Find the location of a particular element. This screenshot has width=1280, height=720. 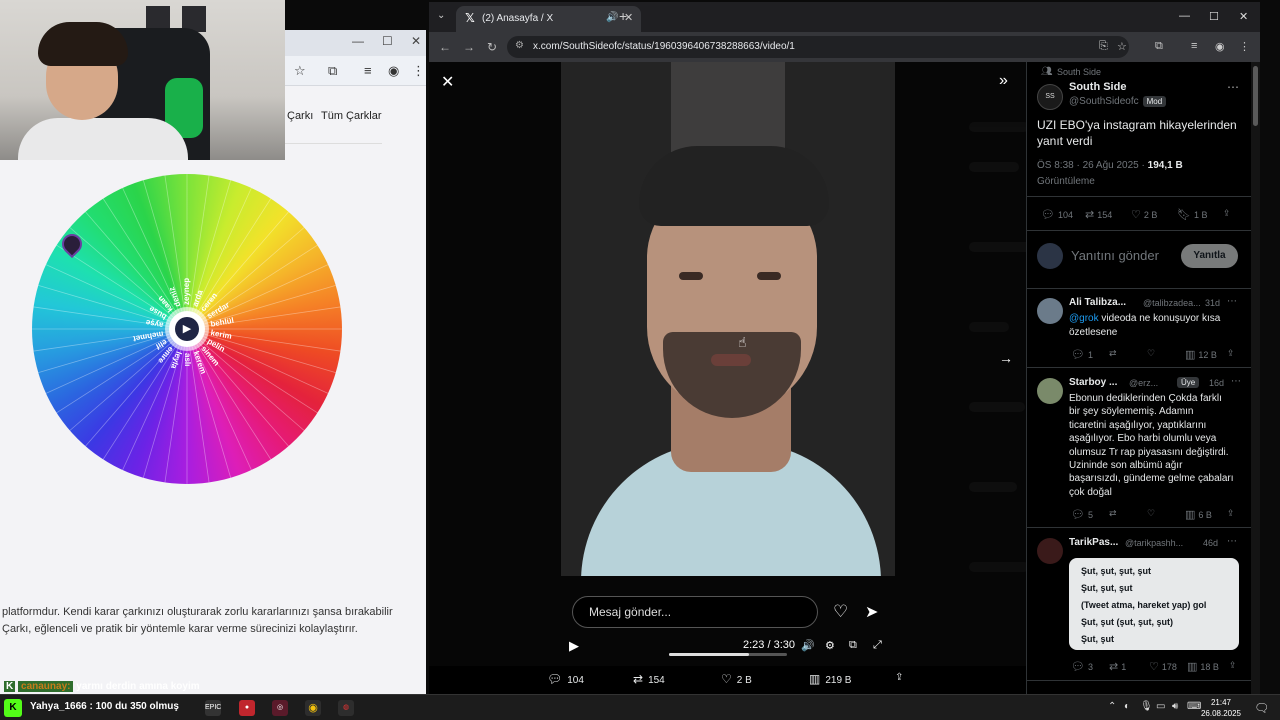

like-action: ♡ 2 B is located at coordinates (1144, 214).